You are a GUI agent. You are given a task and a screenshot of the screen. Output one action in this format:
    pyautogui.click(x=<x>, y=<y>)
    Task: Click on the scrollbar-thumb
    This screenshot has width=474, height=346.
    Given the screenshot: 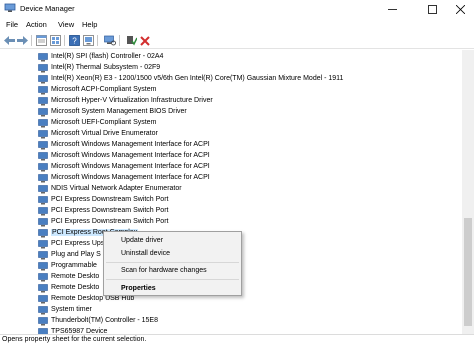 What is the action you would take?
    pyautogui.click(x=468, y=272)
    